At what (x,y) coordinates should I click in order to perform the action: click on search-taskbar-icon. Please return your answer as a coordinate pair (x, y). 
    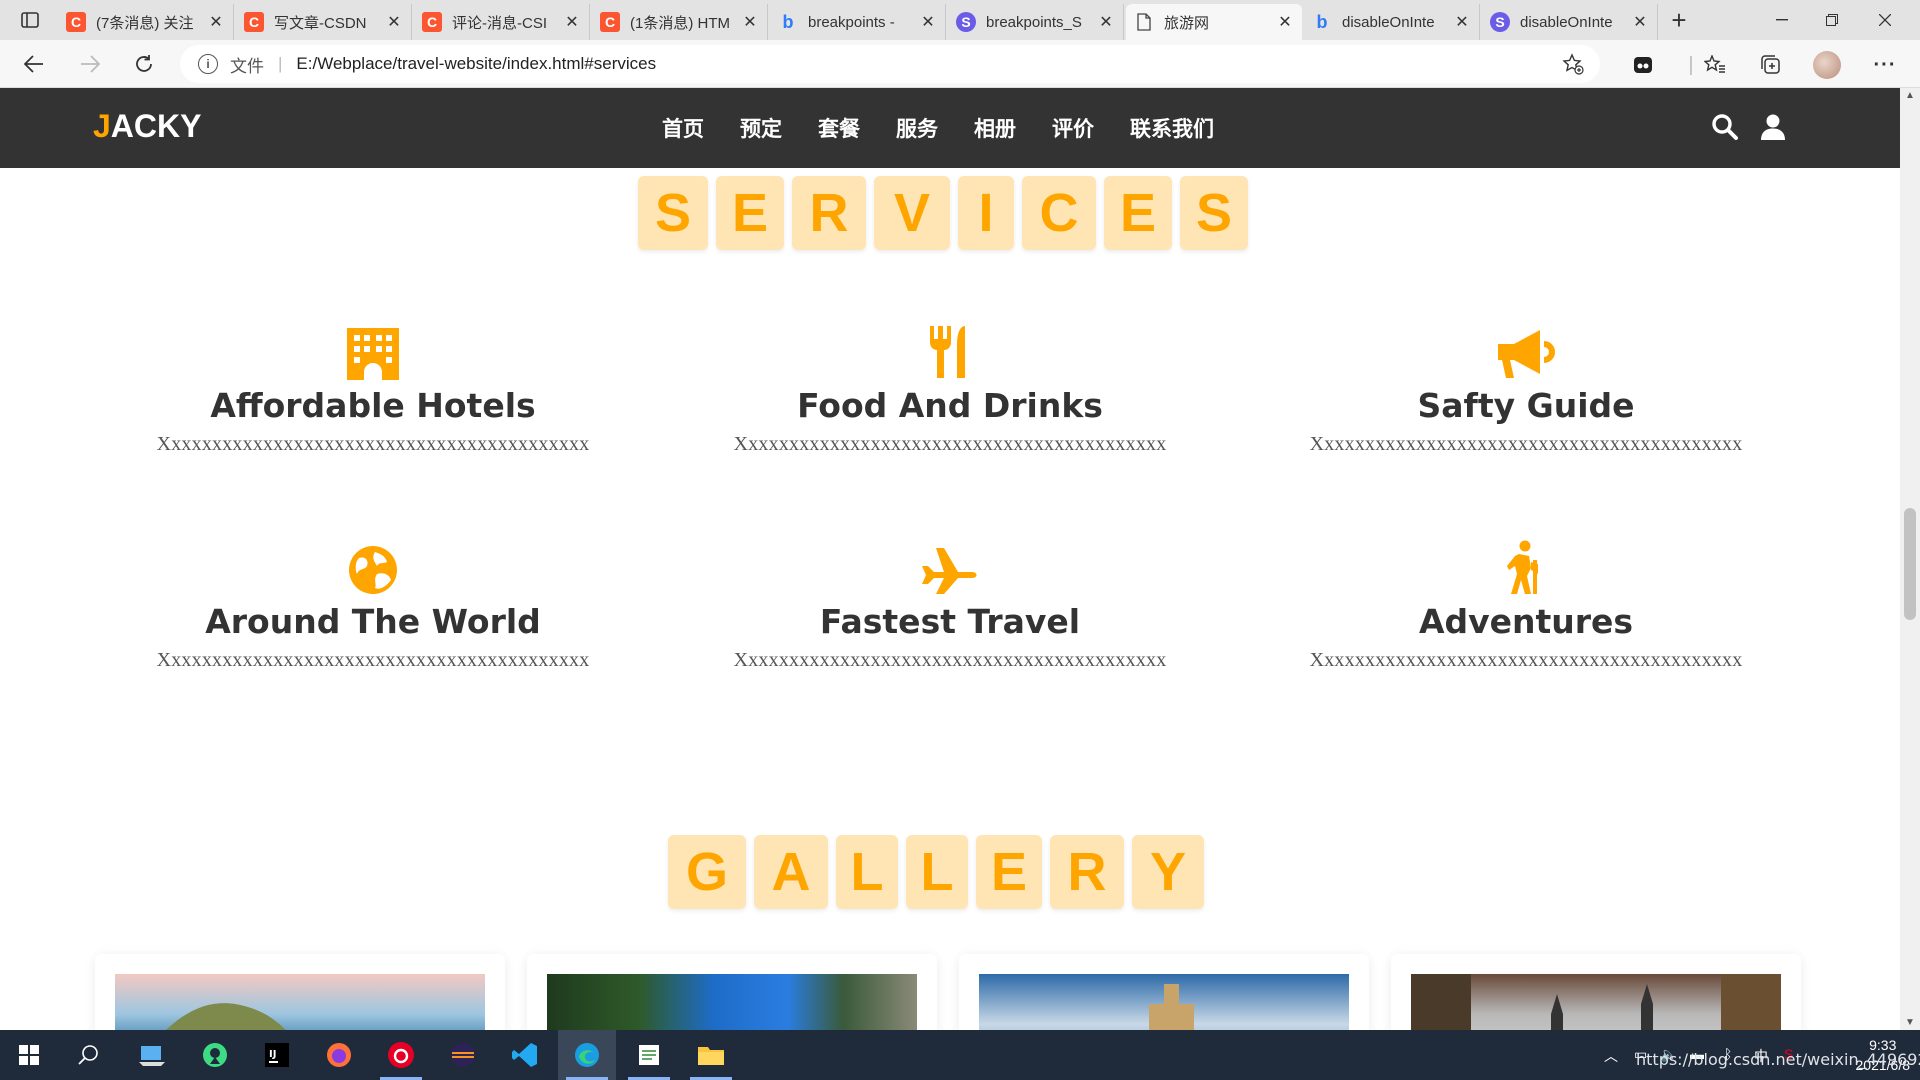
    Looking at the image, I should click on (89, 1055).